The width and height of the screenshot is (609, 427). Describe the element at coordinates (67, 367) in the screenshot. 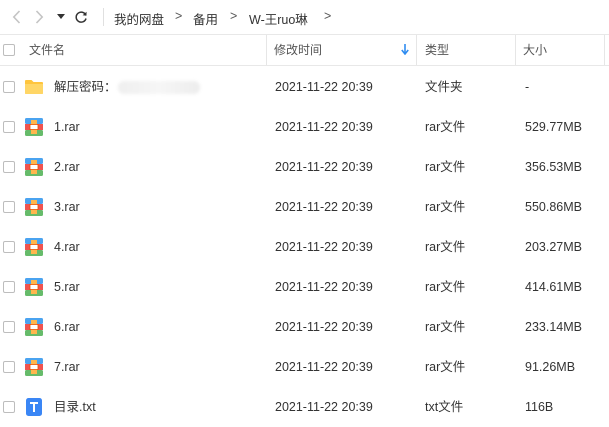

I see `file-name: 7.rar` at that location.